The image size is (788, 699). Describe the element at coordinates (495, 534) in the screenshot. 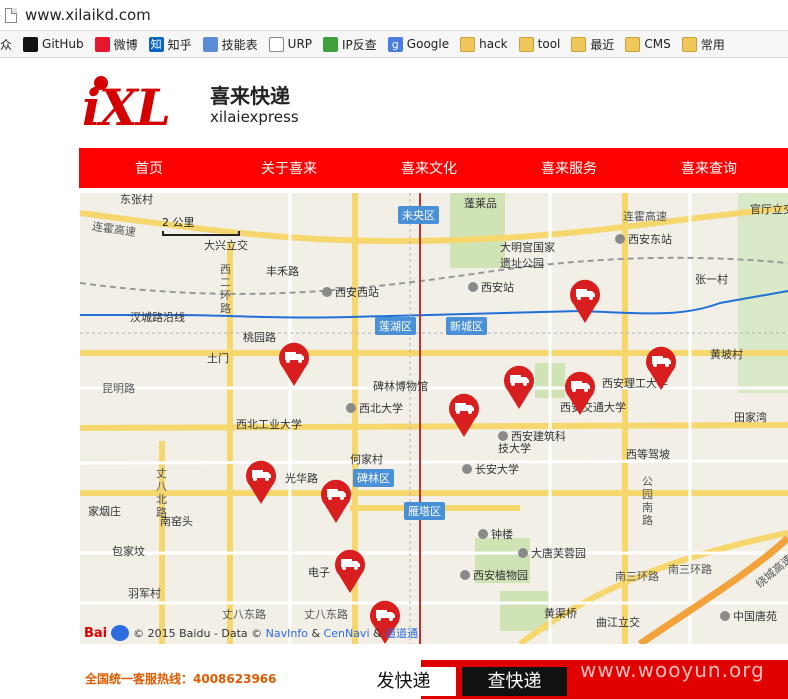

I see `map-label: 钟楼` at that location.